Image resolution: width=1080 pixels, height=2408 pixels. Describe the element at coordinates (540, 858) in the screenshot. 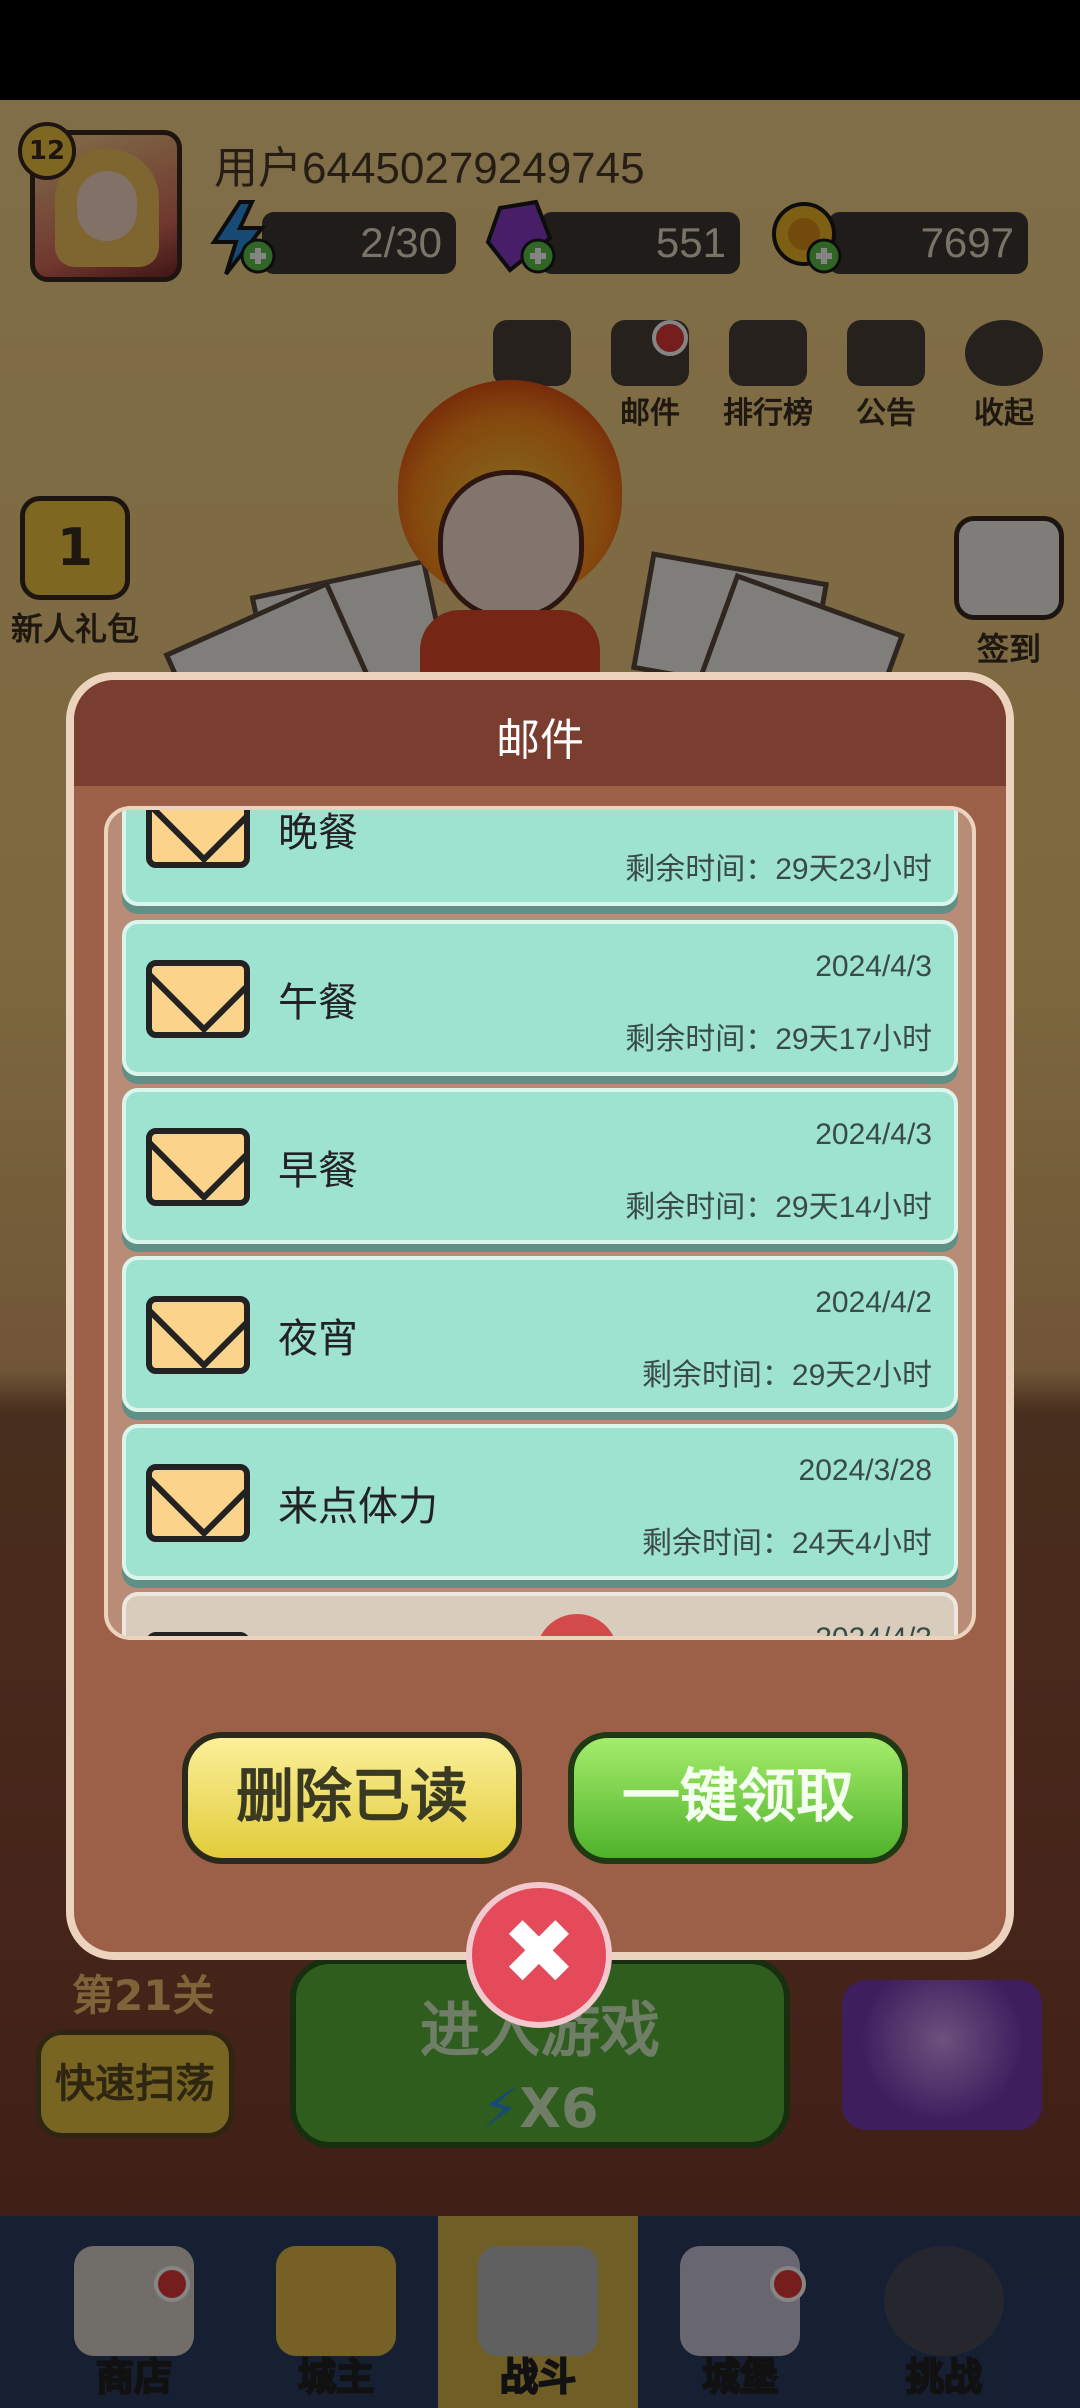

I see `mail-item: 晚餐 2024/4/3 剩余时间：29天23小时` at that location.